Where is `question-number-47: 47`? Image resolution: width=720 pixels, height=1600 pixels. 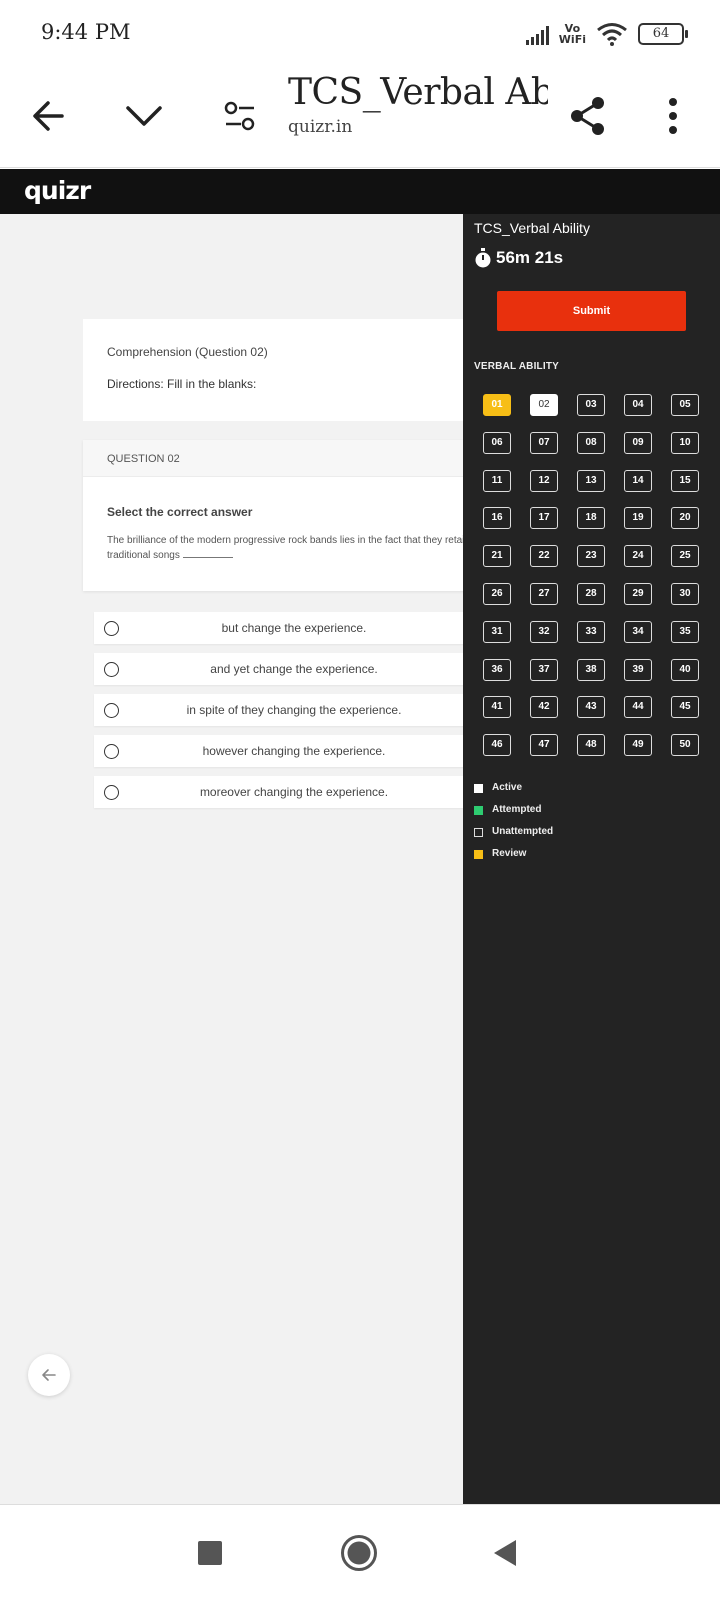 question-number-47: 47 is located at coordinates (544, 745).